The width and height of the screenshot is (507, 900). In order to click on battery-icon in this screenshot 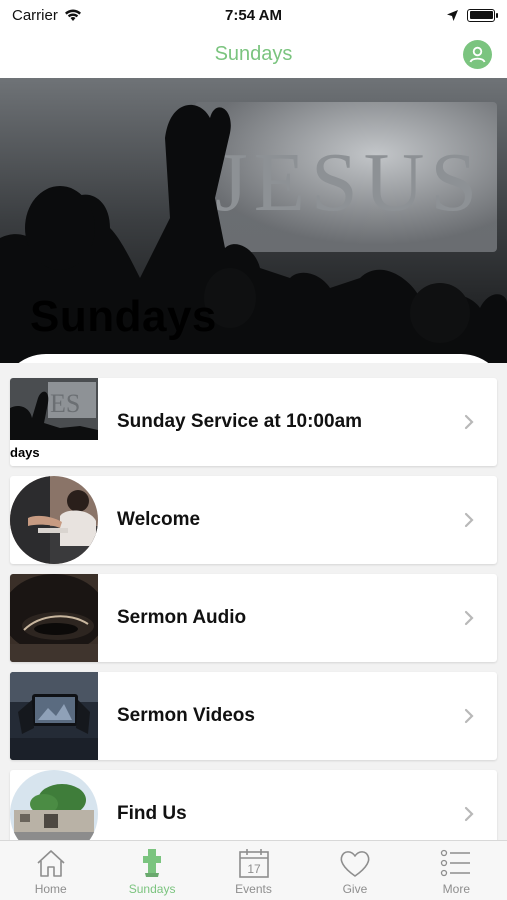, I will do `click(482, 15)`.